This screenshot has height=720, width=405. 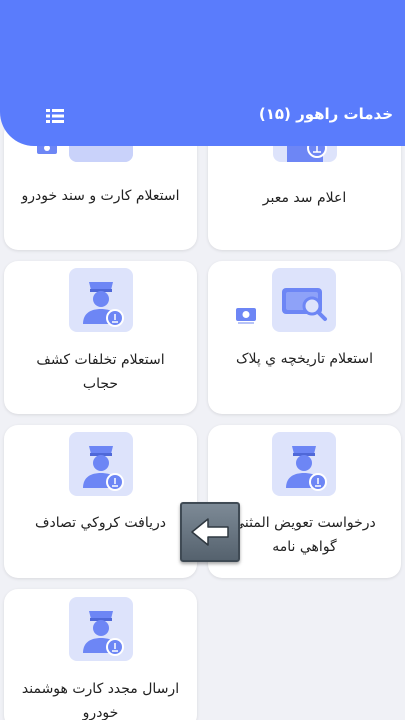 I want to click on list-icon, so click(x=55, y=116).